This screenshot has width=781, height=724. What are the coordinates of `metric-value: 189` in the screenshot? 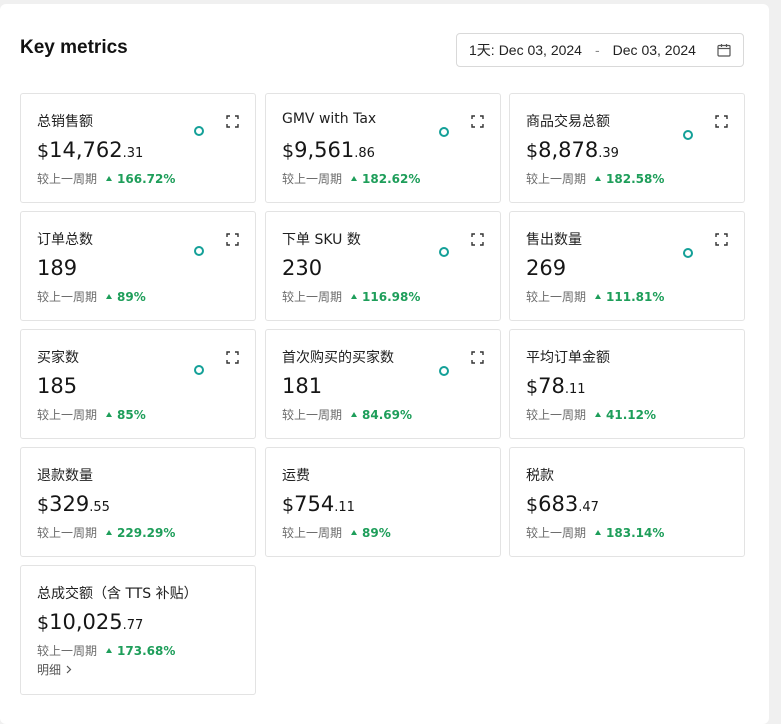 It's located at (57, 268).